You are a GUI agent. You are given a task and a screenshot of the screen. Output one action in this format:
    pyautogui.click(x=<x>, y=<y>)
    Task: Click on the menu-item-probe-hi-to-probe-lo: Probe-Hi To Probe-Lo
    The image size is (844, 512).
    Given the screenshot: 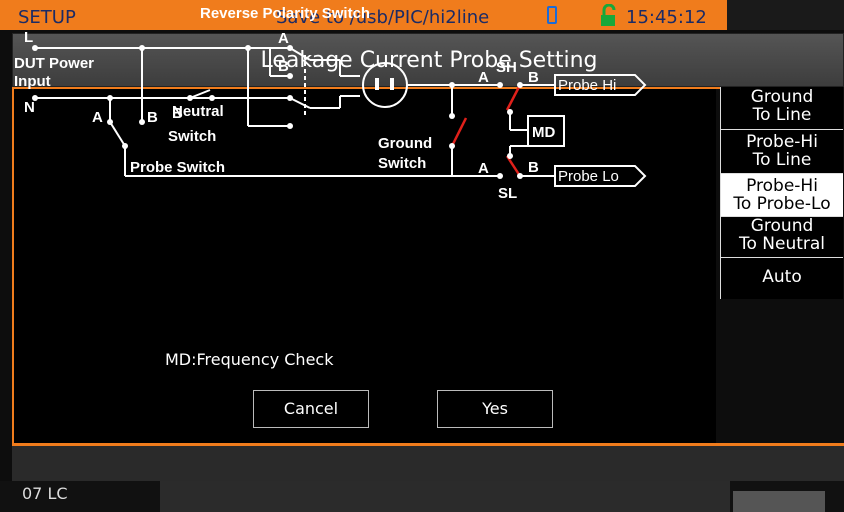 What is the action you would take?
    pyautogui.click(x=782, y=195)
    